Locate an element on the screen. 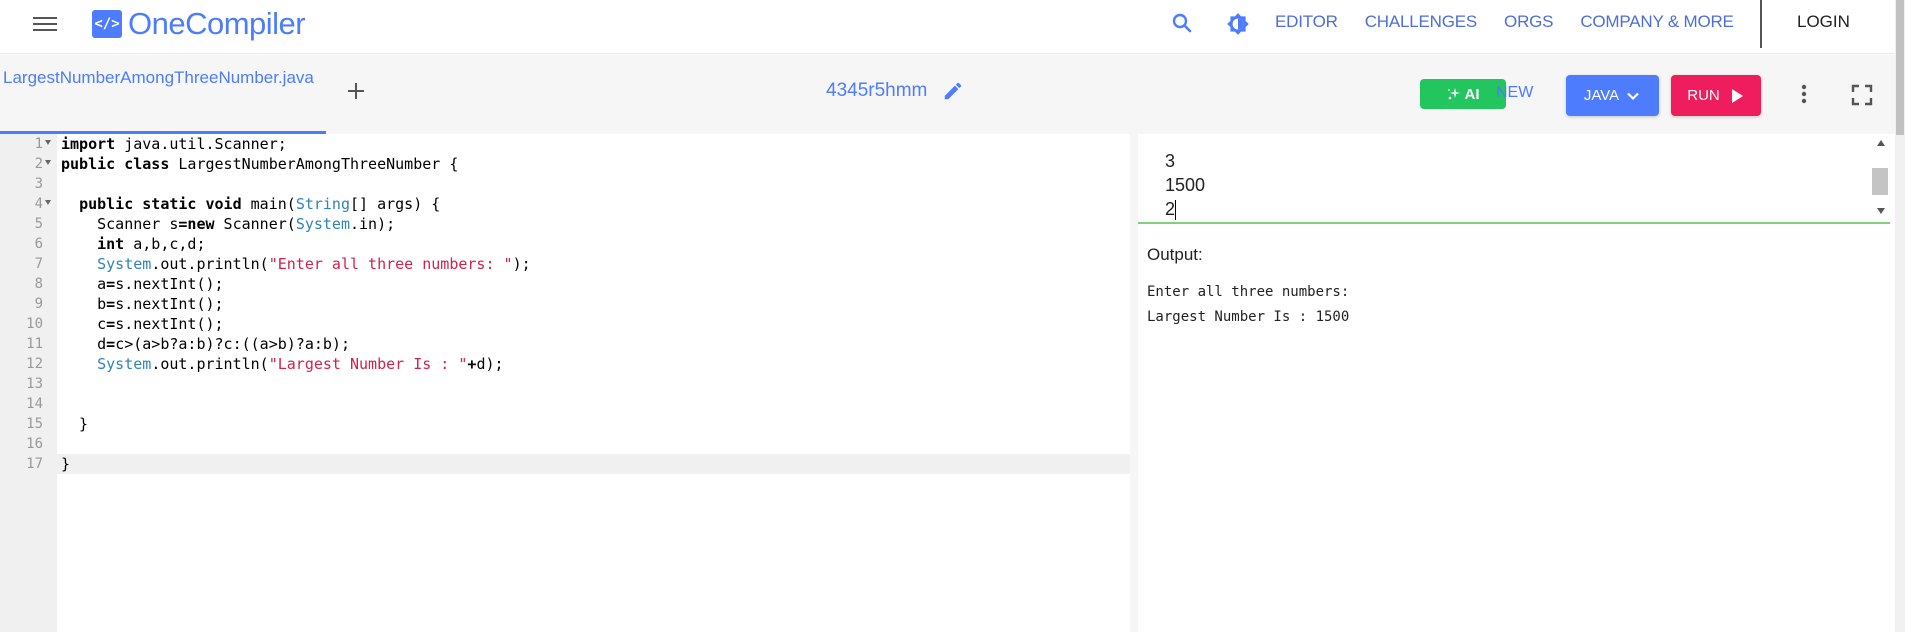 Image resolution: width=1905 pixels, height=632 pixels. line-number: 12 is located at coordinates (34, 364).